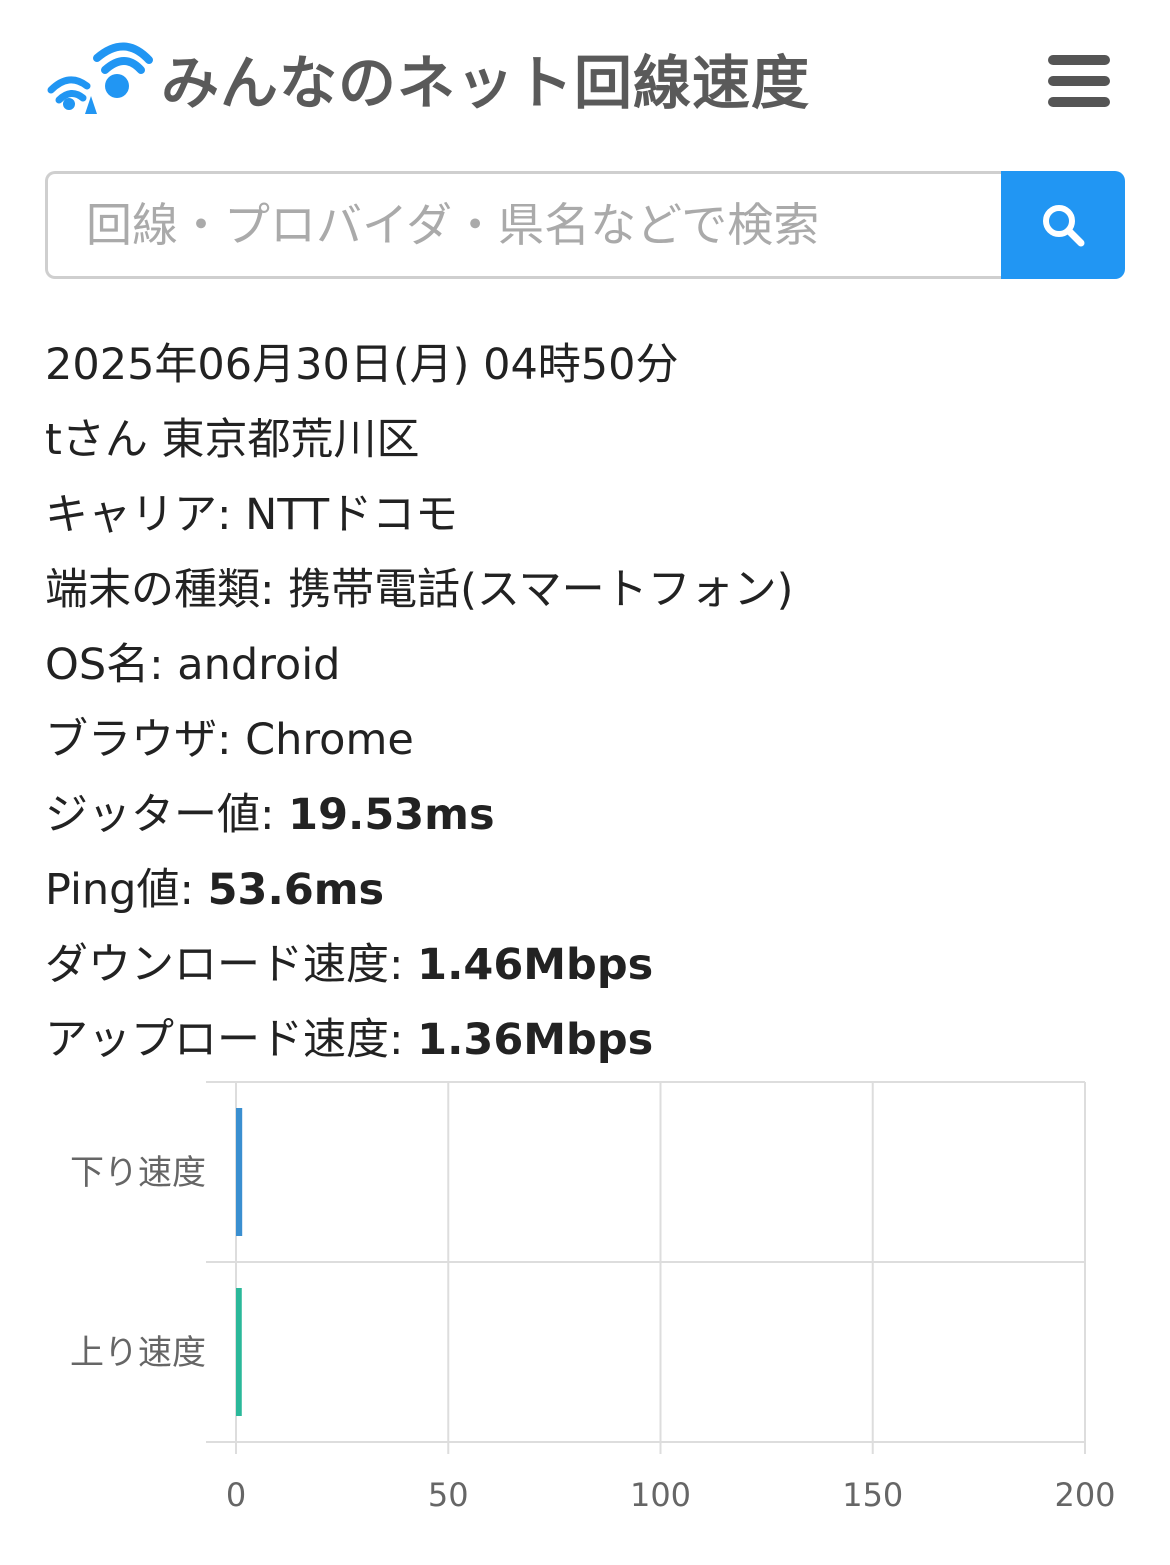 This screenshot has height=1565, width=1170. Describe the element at coordinates (232, 440) in the screenshot. I see `test-user-location: tさん 東京都荒川区` at that location.